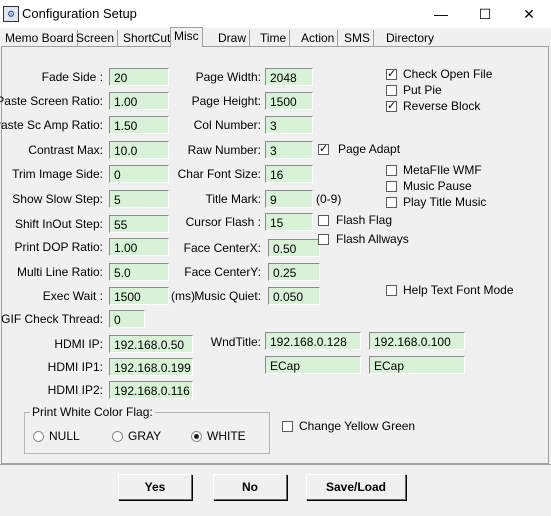 Image resolution: width=551 pixels, height=516 pixels. I want to click on face-centerx-input: 0.50, so click(294, 248).